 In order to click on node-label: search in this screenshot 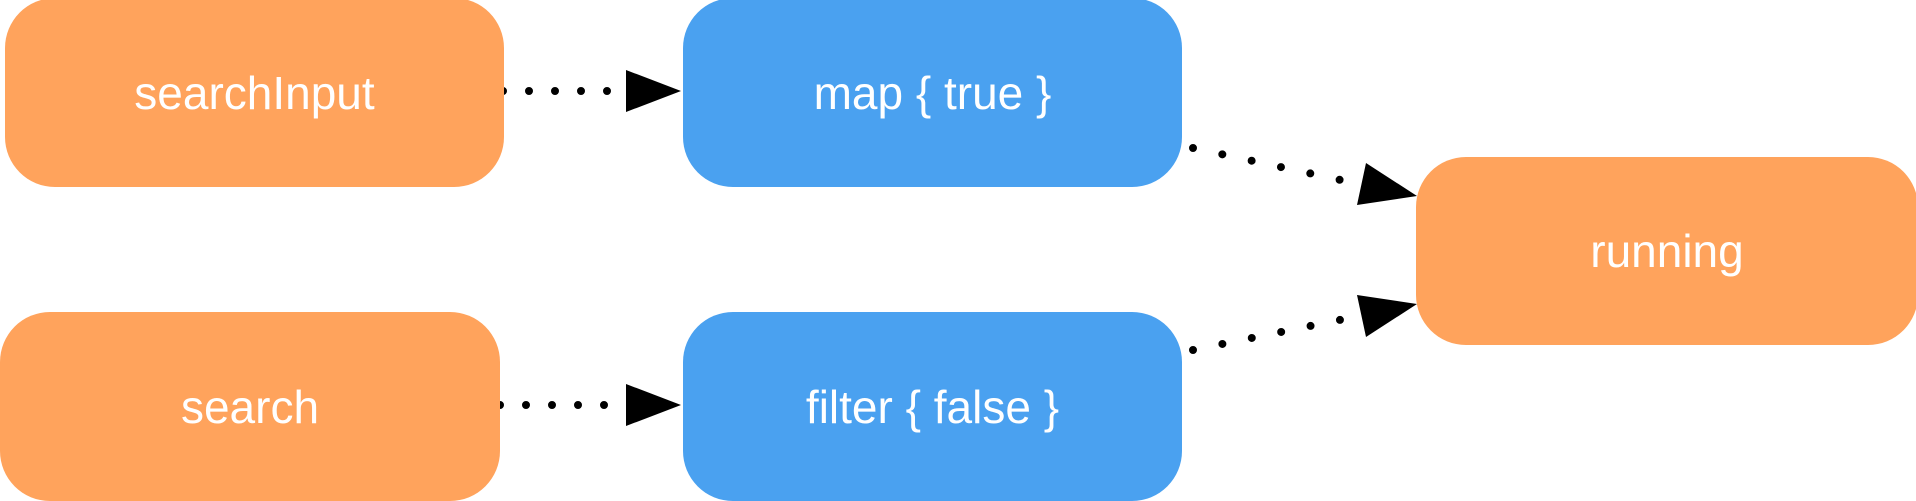, I will do `click(250, 406)`.